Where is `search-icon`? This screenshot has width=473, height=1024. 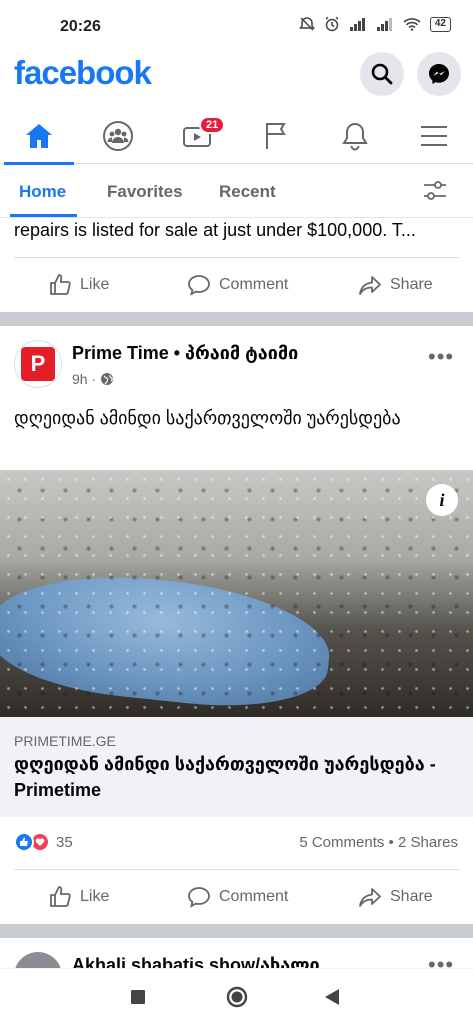 search-icon is located at coordinates (382, 74).